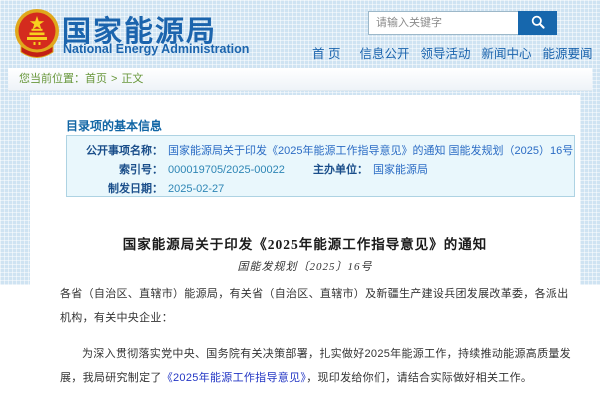 The image size is (600, 400). I want to click on document-title: 国家能源局关于印发《2025年能源工作指导意见》的通知, so click(305, 244).